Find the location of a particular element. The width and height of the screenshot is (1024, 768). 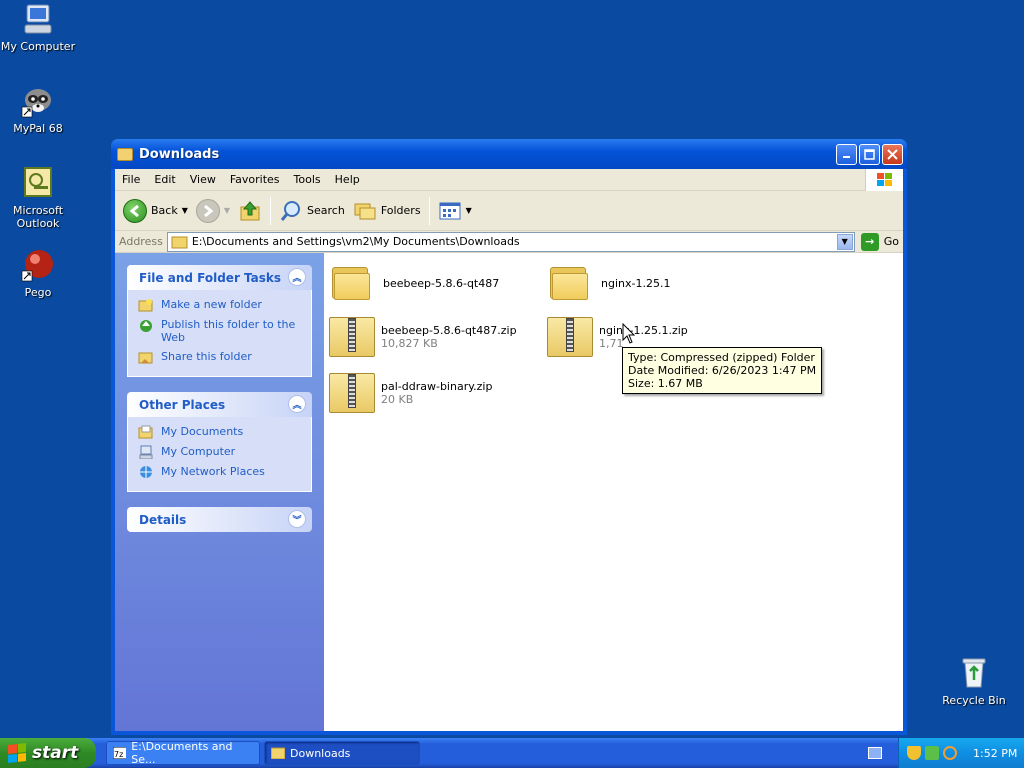

search-button: Search is located at coordinates (312, 211).